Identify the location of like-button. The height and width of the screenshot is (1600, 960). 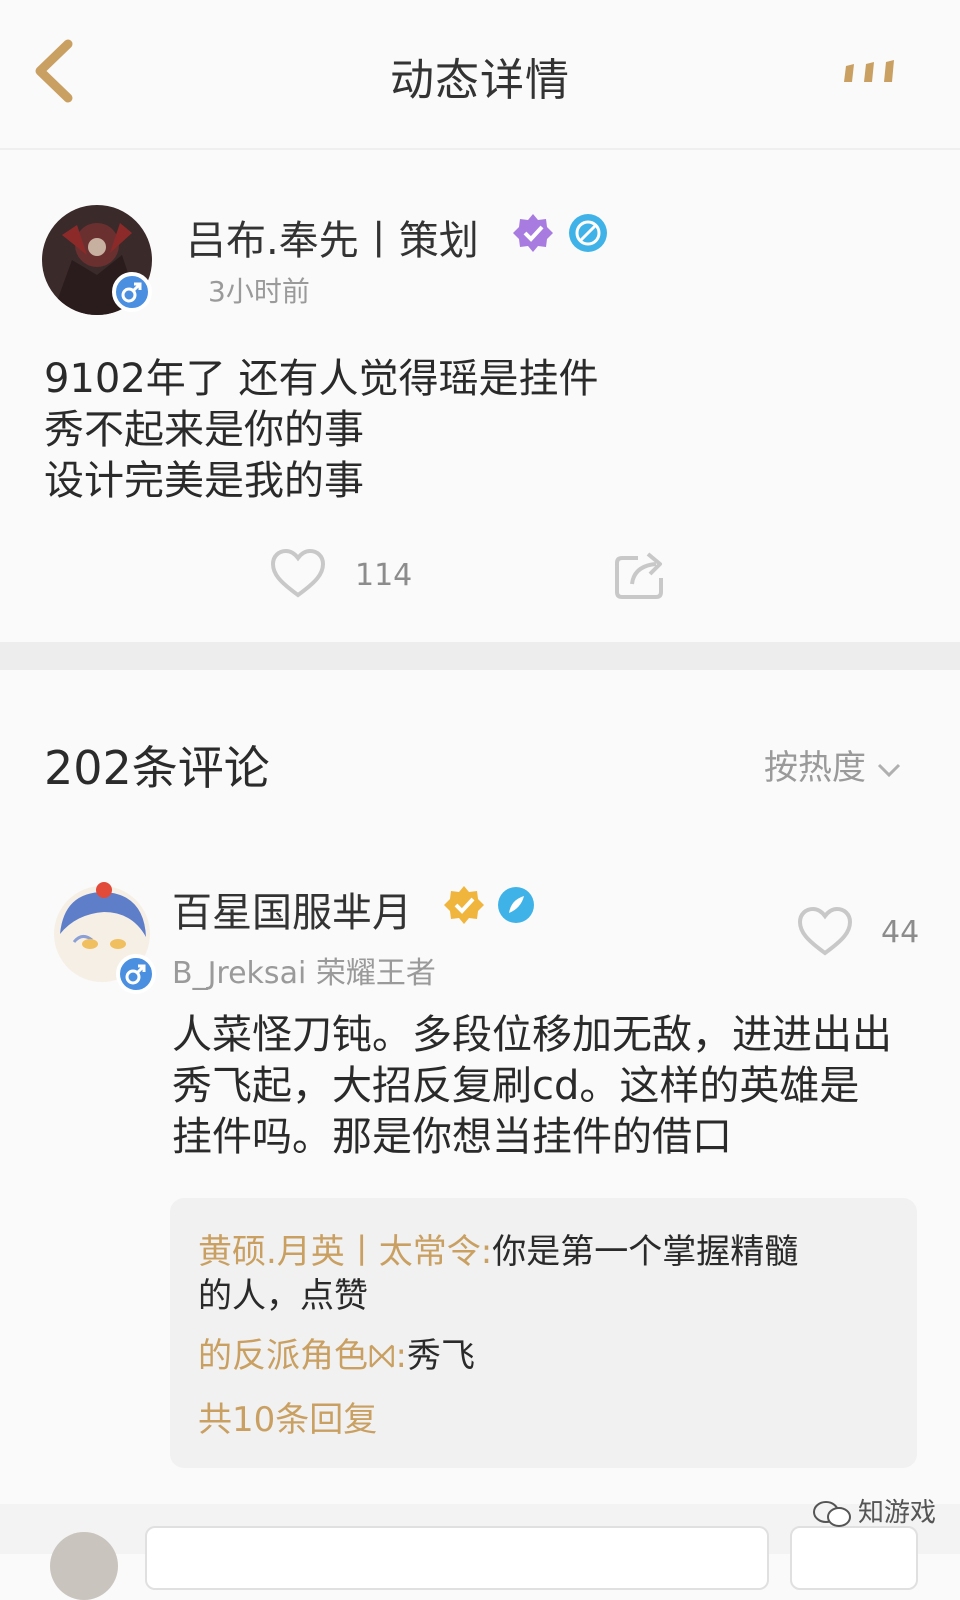
(298, 574).